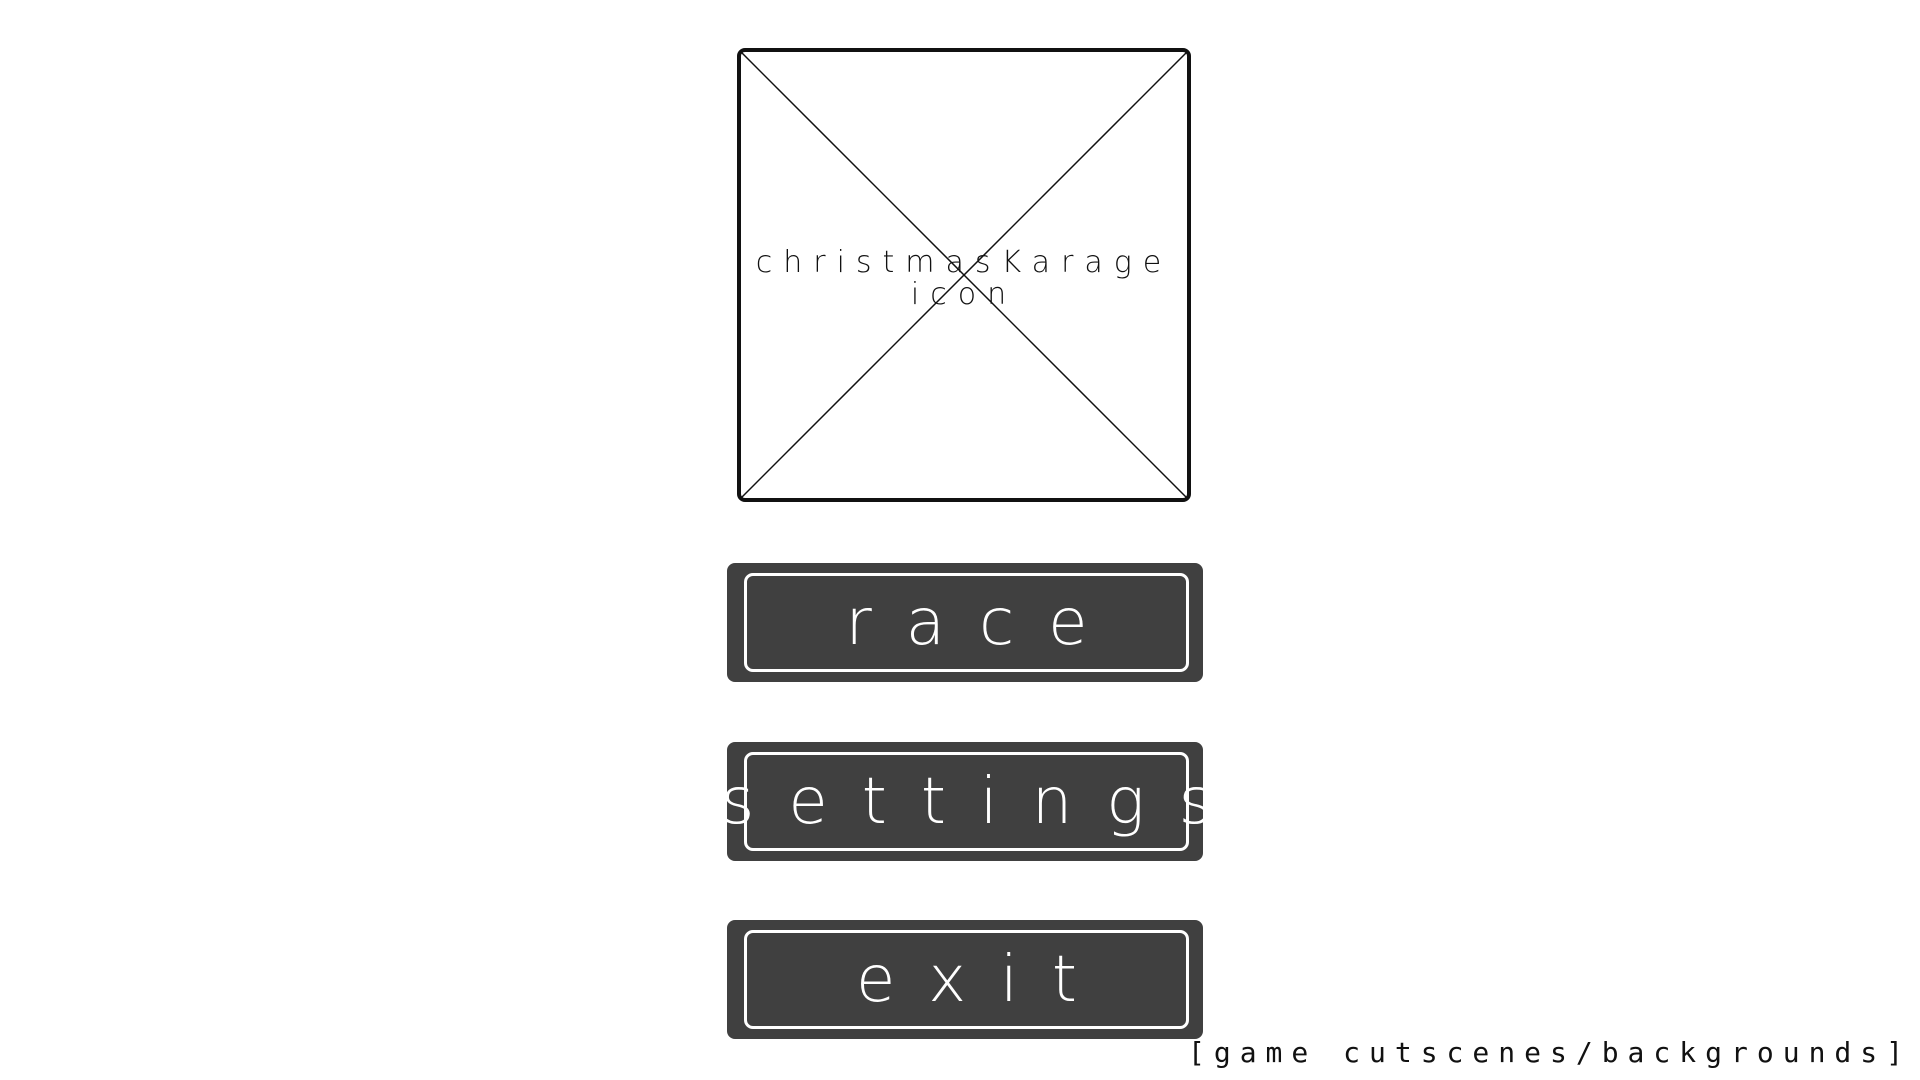 The height and width of the screenshot is (1080, 1920). What do you see at coordinates (964, 262) in the screenshot?
I see `logo-title: christmasKarage` at bounding box center [964, 262].